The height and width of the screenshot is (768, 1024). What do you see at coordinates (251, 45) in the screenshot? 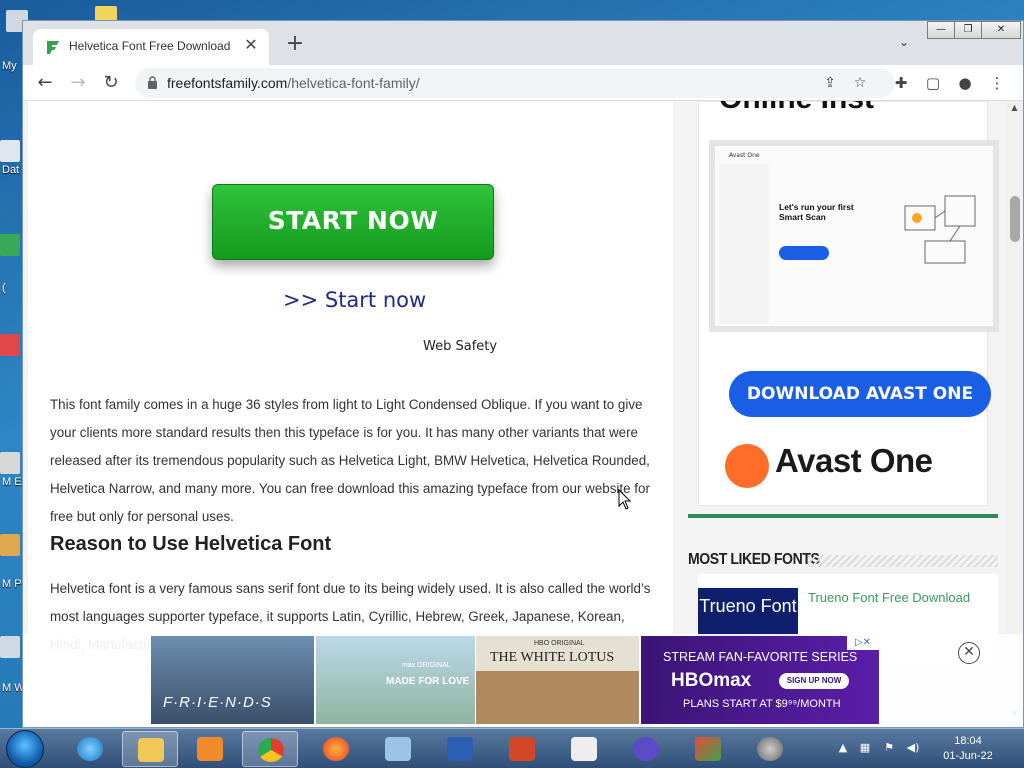
I see `tab-close-icon: ✕` at bounding box center [251, 45].